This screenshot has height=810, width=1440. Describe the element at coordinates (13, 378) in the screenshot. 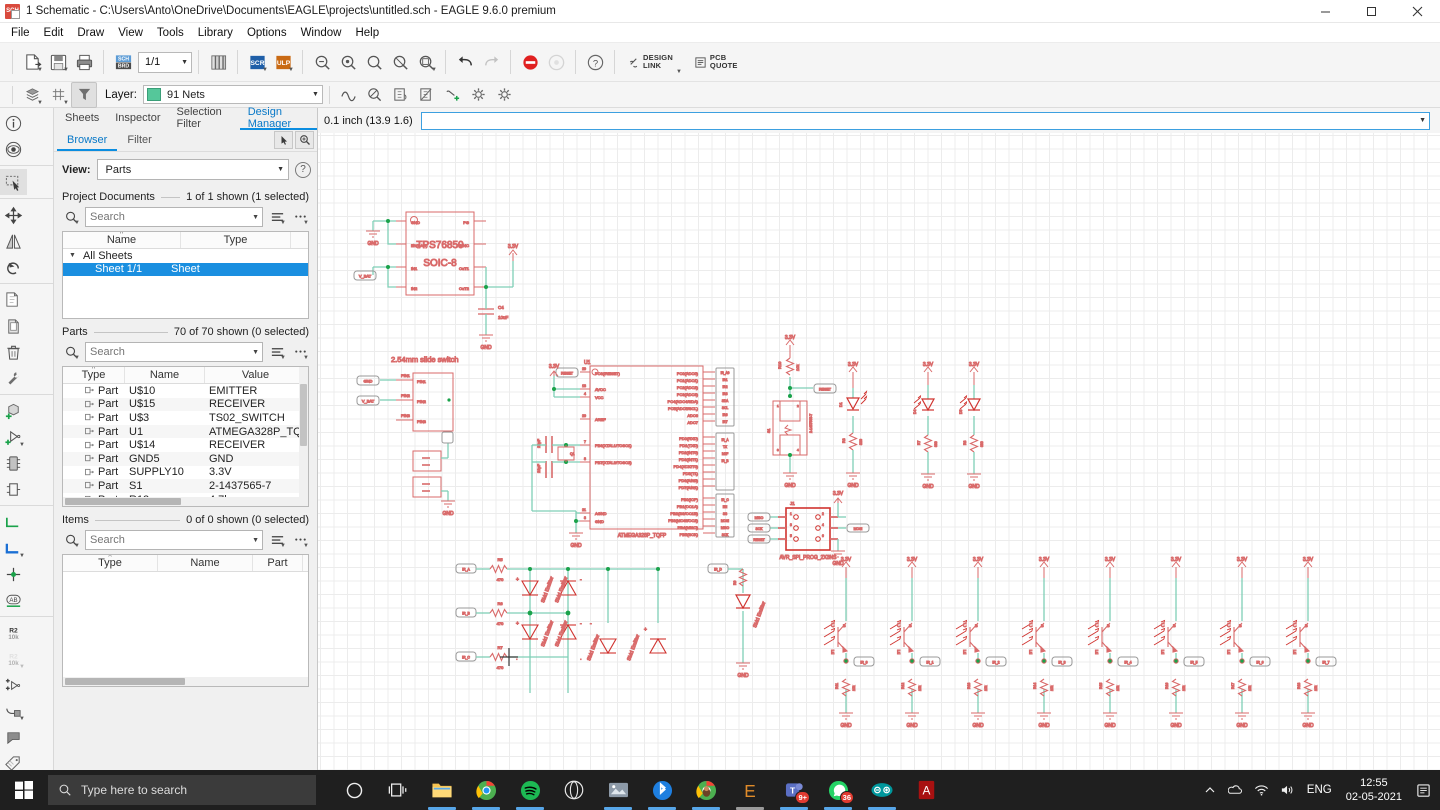

I see `change-icon` at that location.